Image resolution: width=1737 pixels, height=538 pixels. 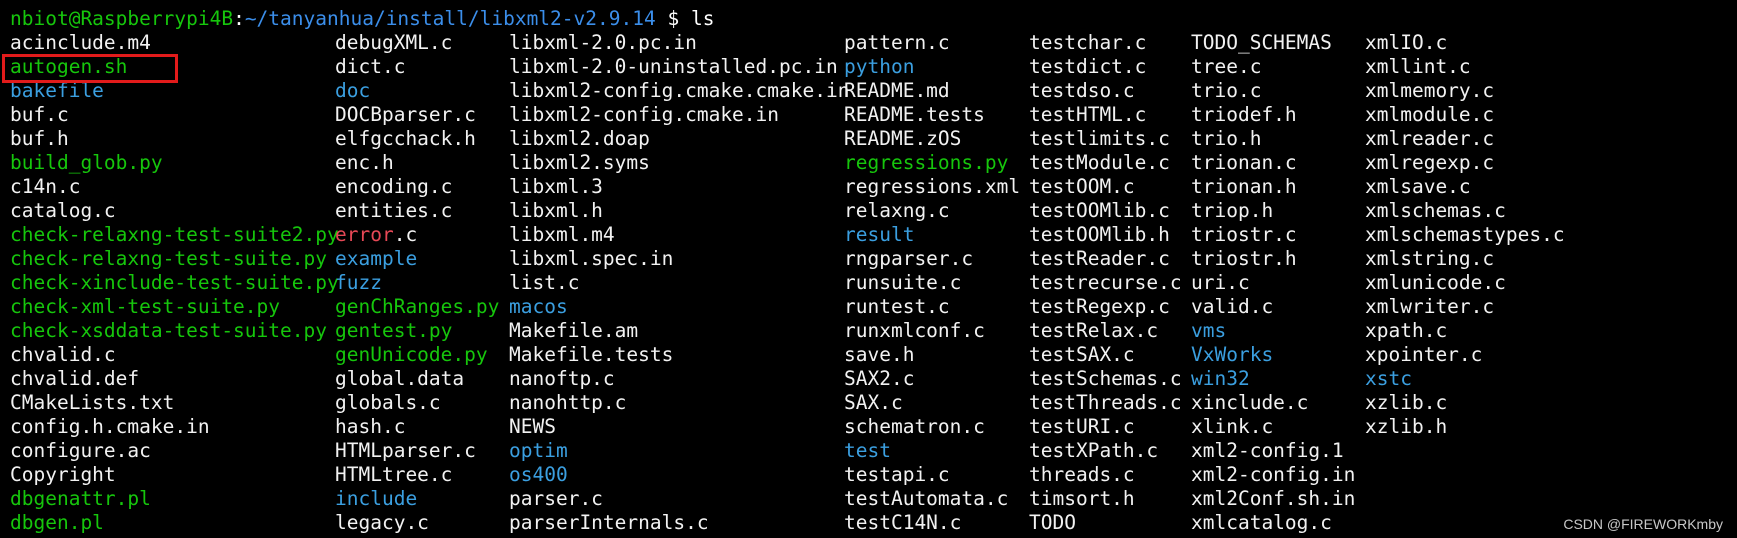 I want to click on ls-entry: example, so click(x=417, y=259).